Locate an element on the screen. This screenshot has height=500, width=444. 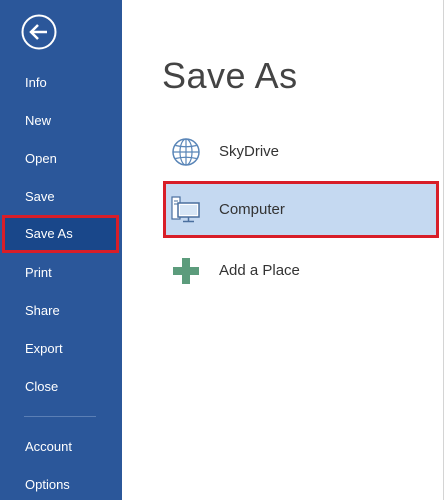
globe-icon is located at coordinates (186, 152).